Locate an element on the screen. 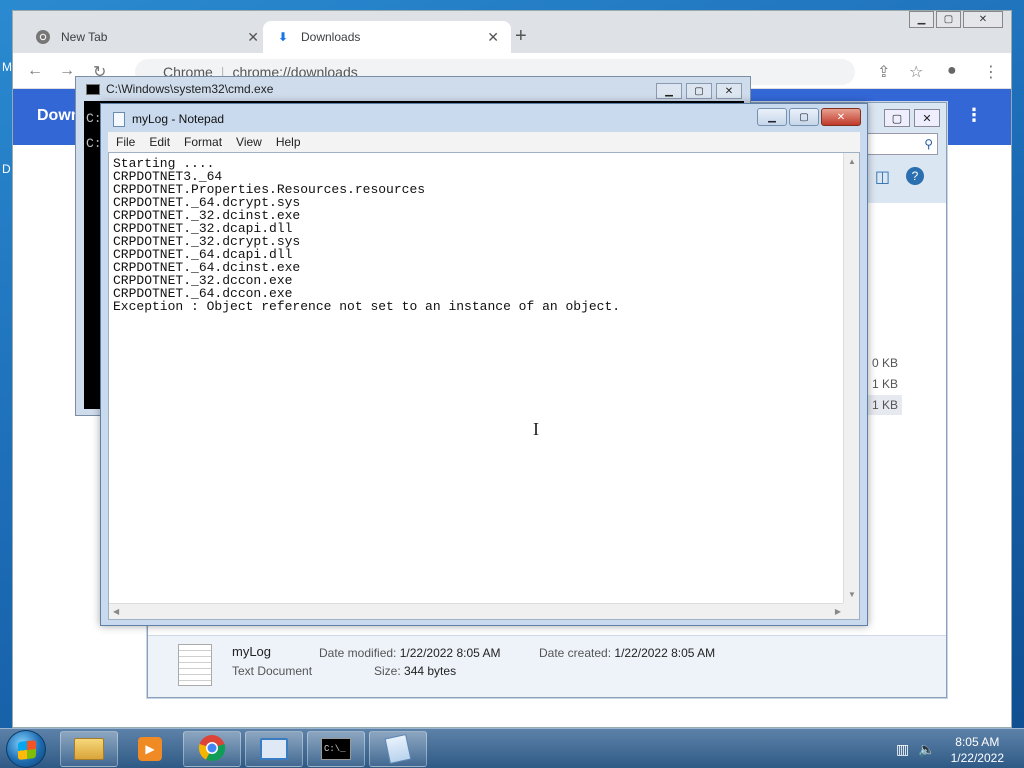  menu-help: Help is located at coordinates (288, 142).